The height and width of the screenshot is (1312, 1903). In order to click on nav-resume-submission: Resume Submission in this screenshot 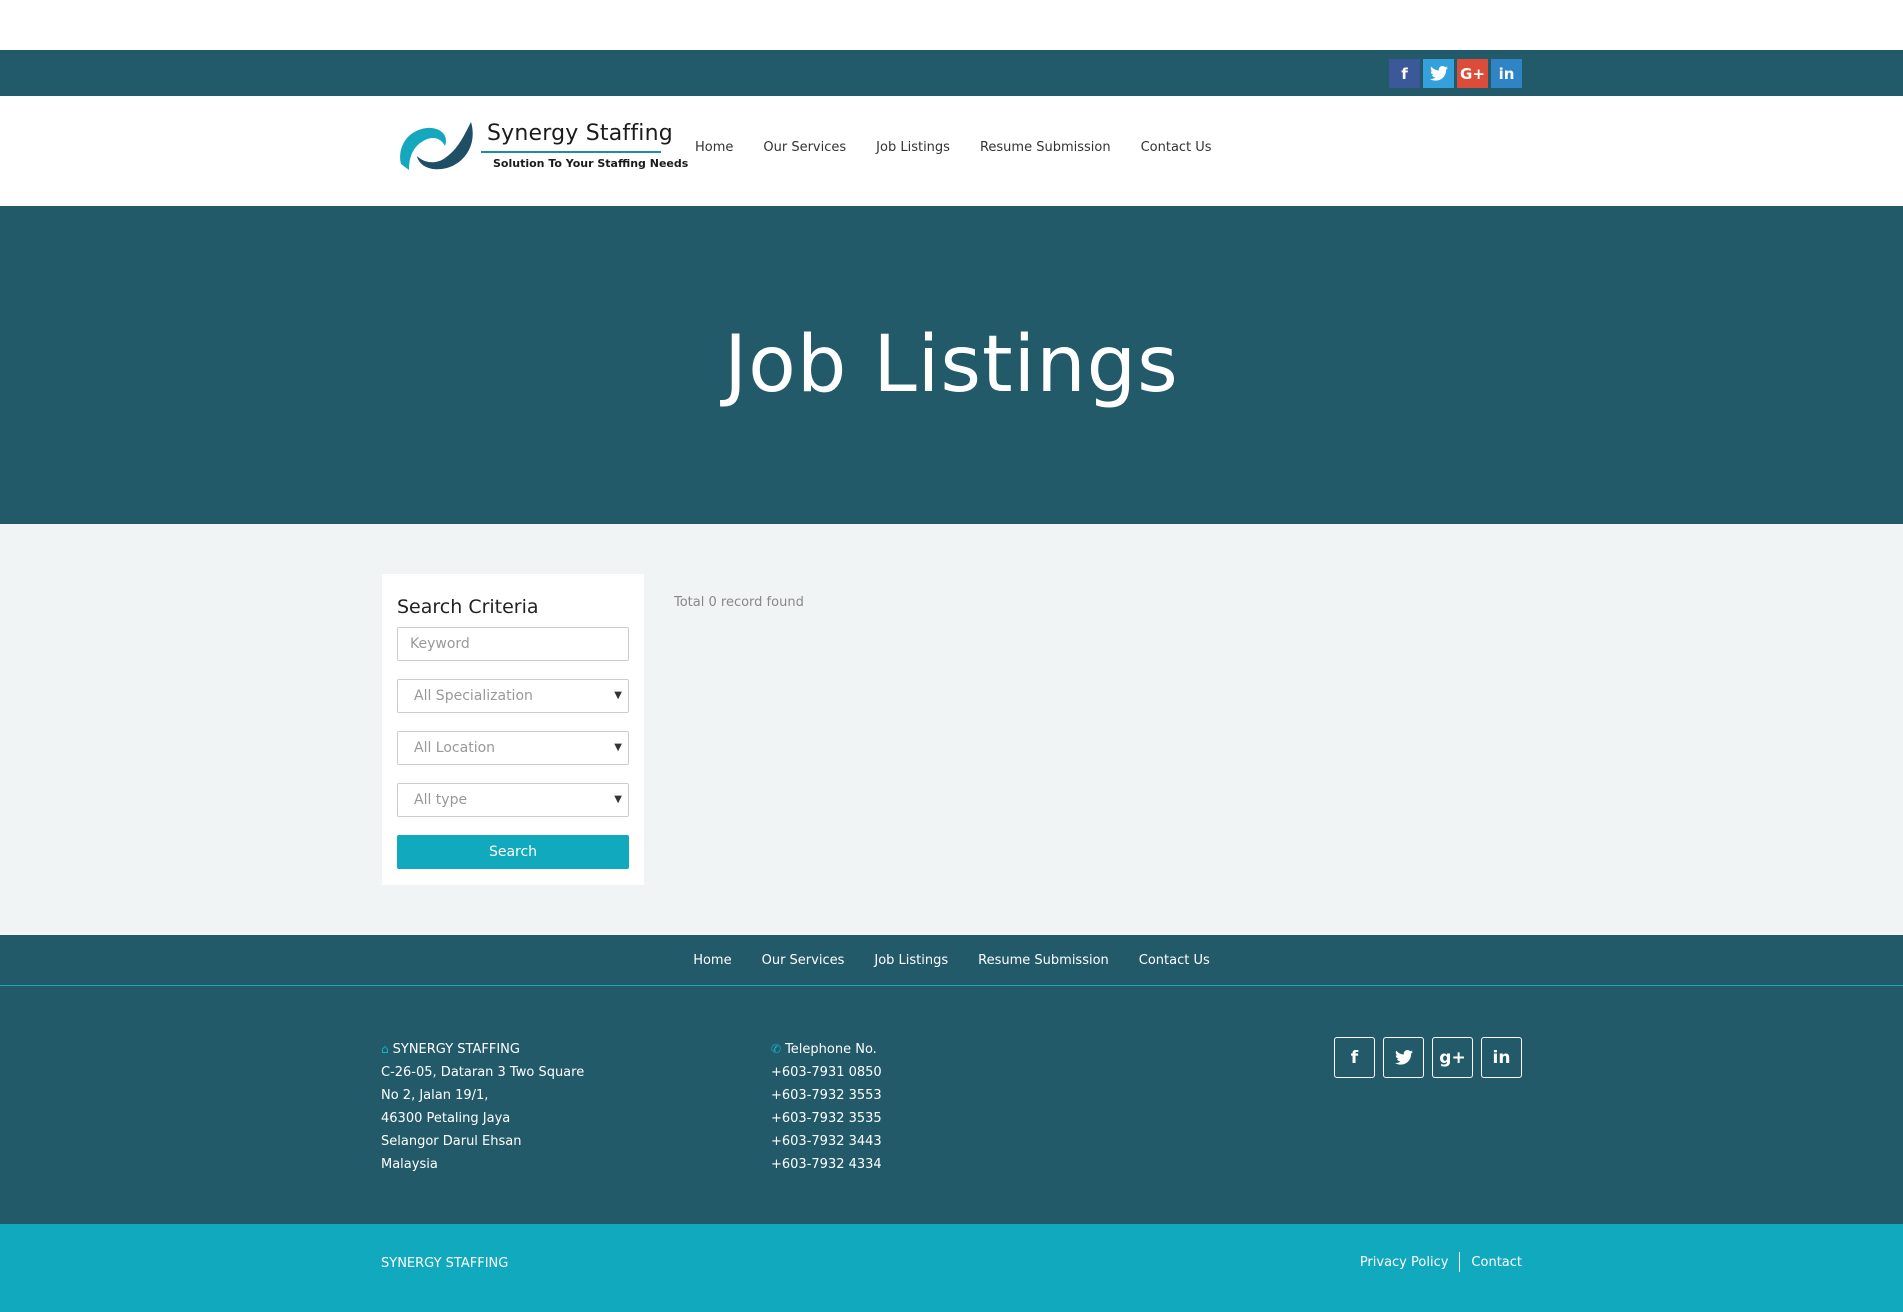, I will do `click(1045, 147)`.